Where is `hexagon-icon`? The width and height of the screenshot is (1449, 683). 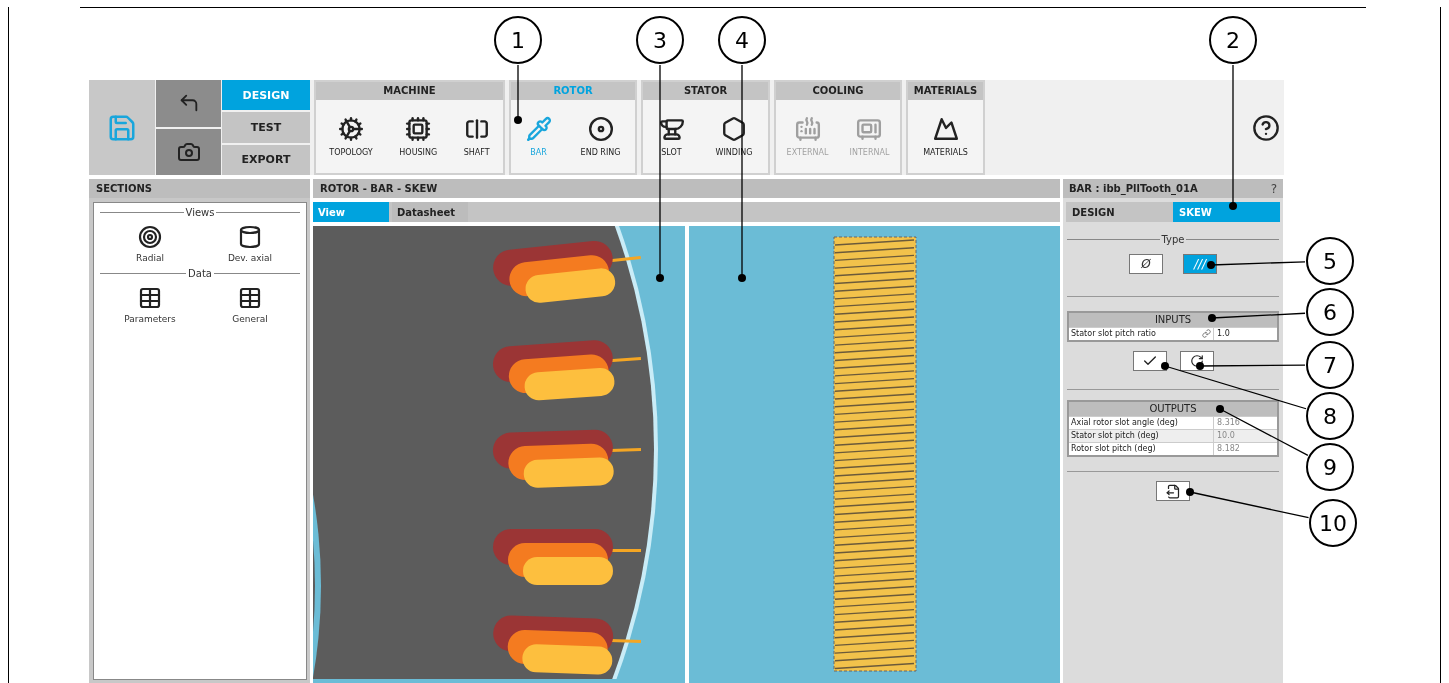 hexagon-icon is located at coordinates (734, 129).